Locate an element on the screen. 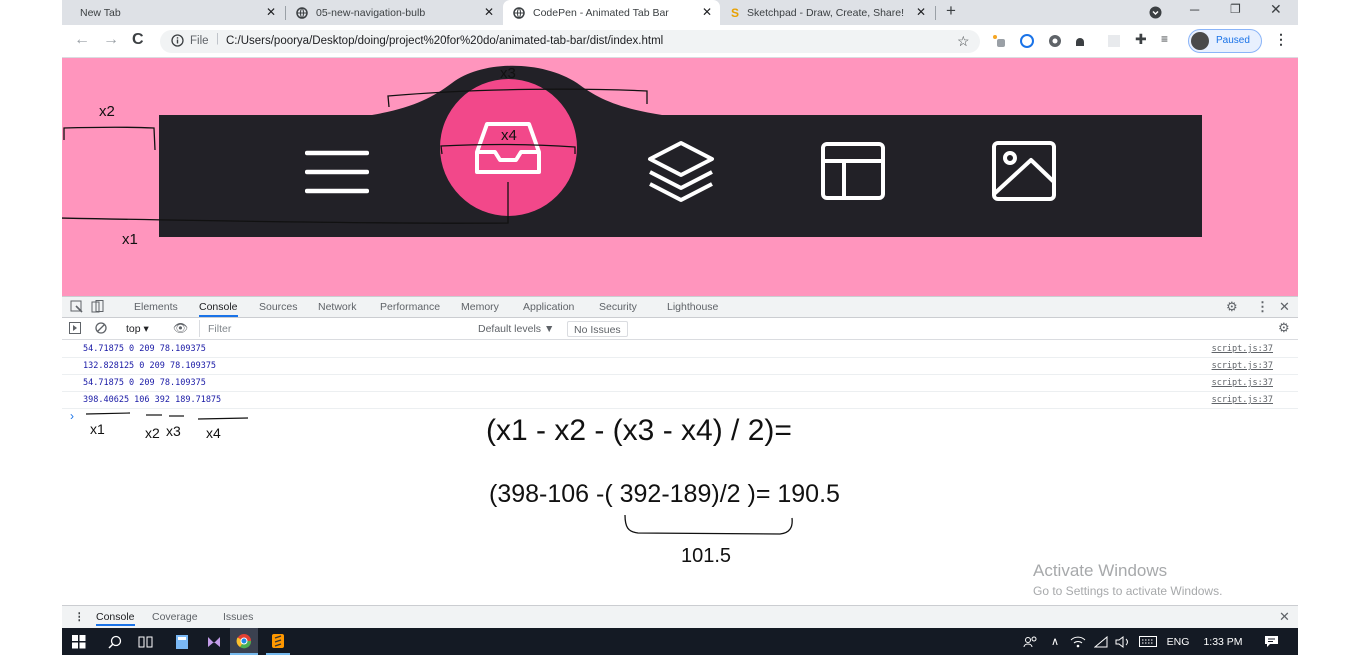 The height and width of the screenshot is (657, 1347). brace-value: 101.5 is located at coordinates (706, 556).